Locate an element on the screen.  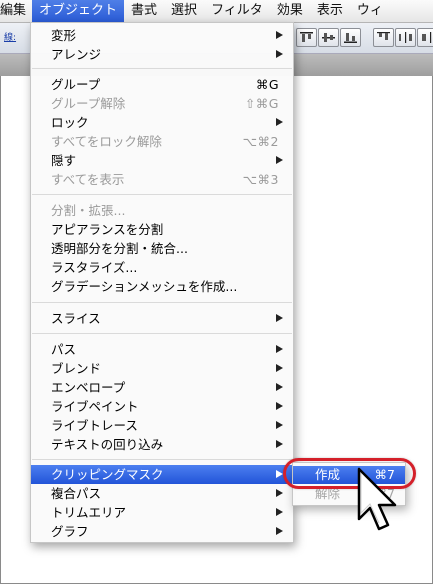
menu-item-clipping-mask: クリッピングマスク is located at coordinates (162, 474).